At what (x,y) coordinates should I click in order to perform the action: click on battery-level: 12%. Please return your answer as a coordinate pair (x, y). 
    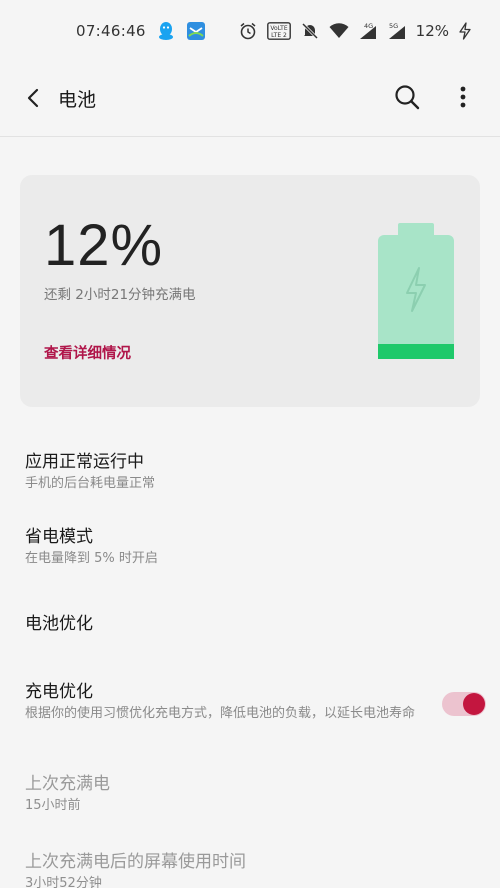
    Looking at the image, I should click on (104, 245).